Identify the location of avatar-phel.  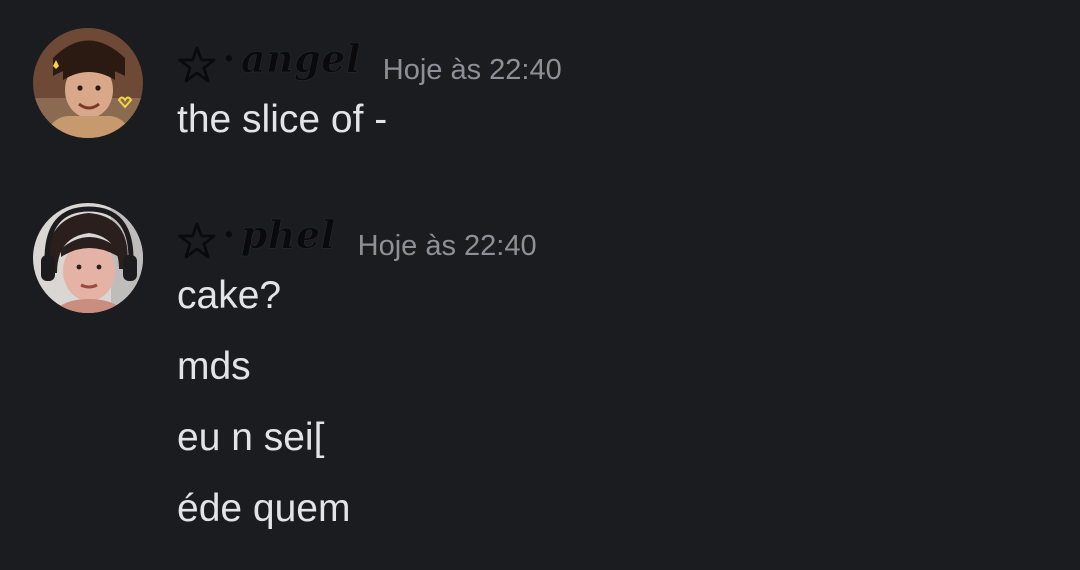
(88, 258).